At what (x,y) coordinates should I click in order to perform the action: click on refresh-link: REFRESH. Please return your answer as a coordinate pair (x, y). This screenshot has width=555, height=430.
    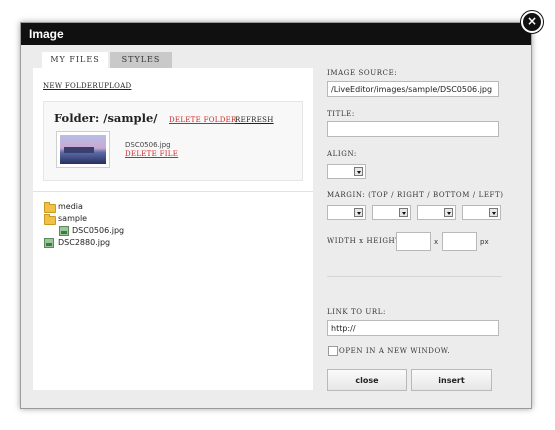
    Looking at the image, I should click on (254, 120).